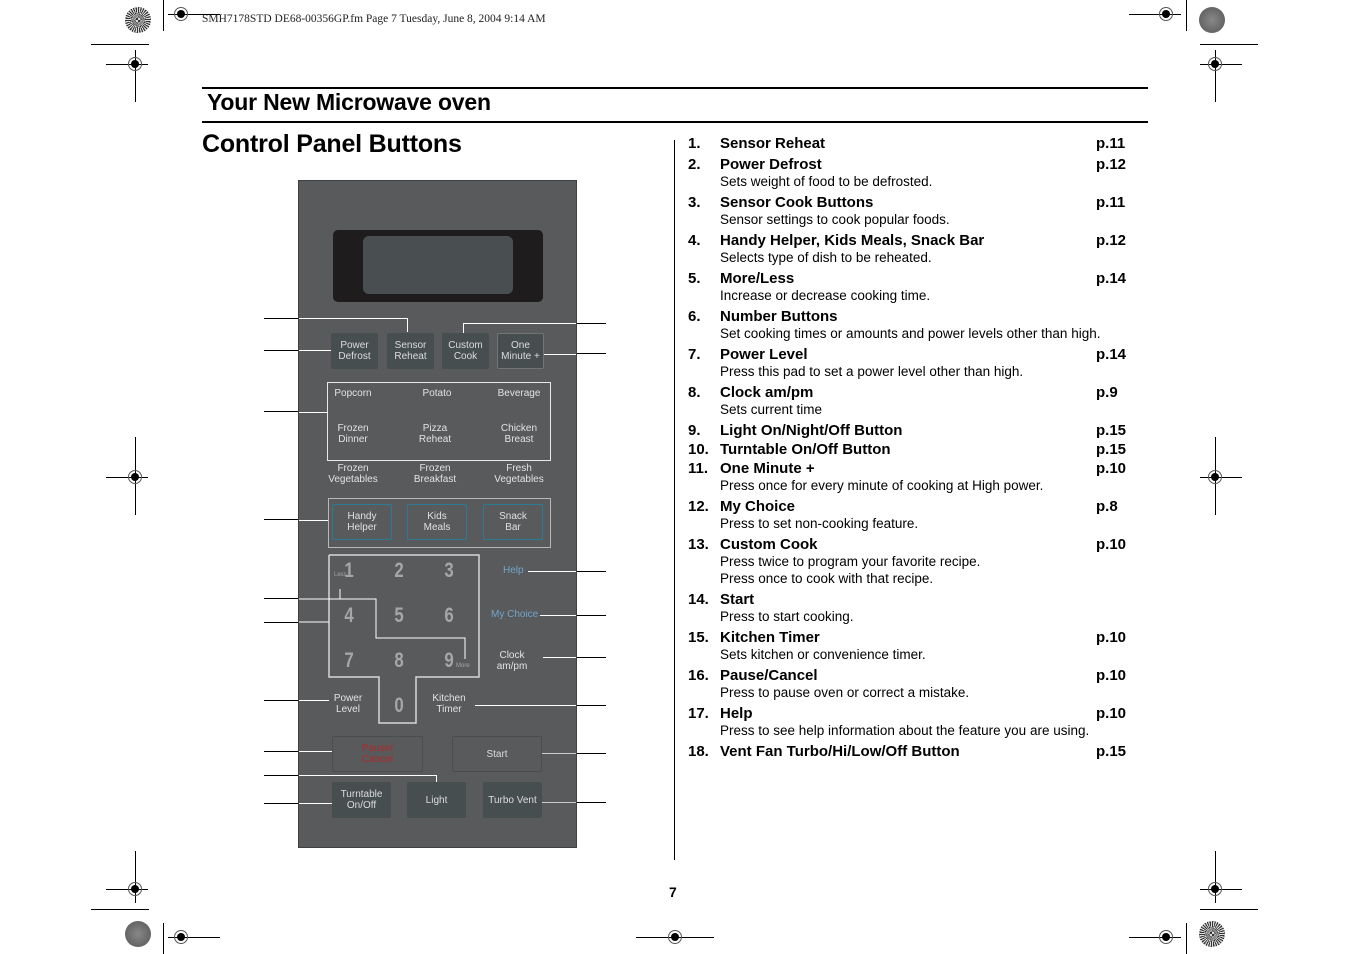 The width and height of the screenshot is (1351, 954). Describe the element at coordinates (826, 257) in the screenshot. I see `item-description: Selects type of dish to be reheated.` at that location.